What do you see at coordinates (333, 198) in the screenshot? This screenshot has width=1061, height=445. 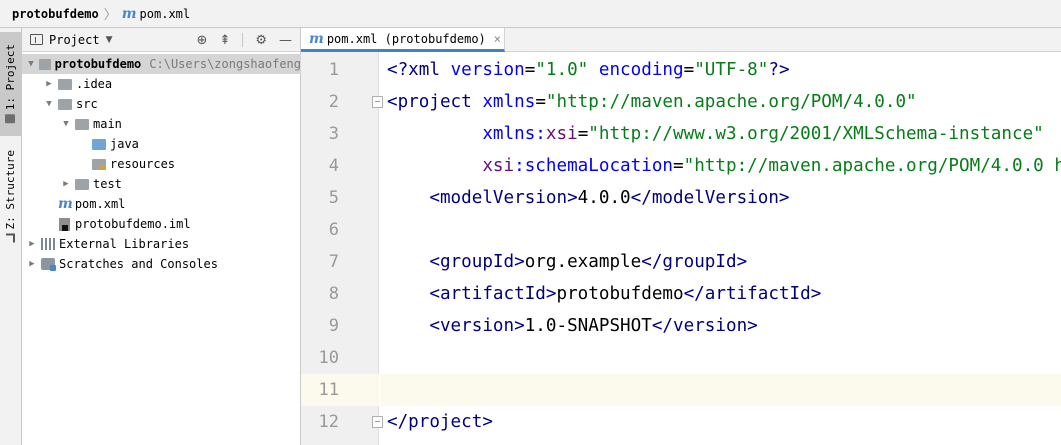 I see `line-number: 5` at bounding box center [333, 198].